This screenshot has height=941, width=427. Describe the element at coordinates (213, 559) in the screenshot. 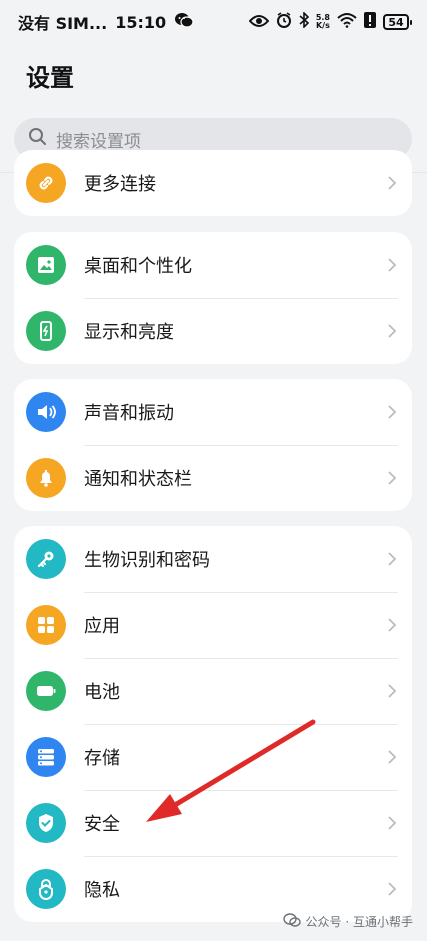

I see `settings-item-biometrics-password: 生物识别和密码` at that location.